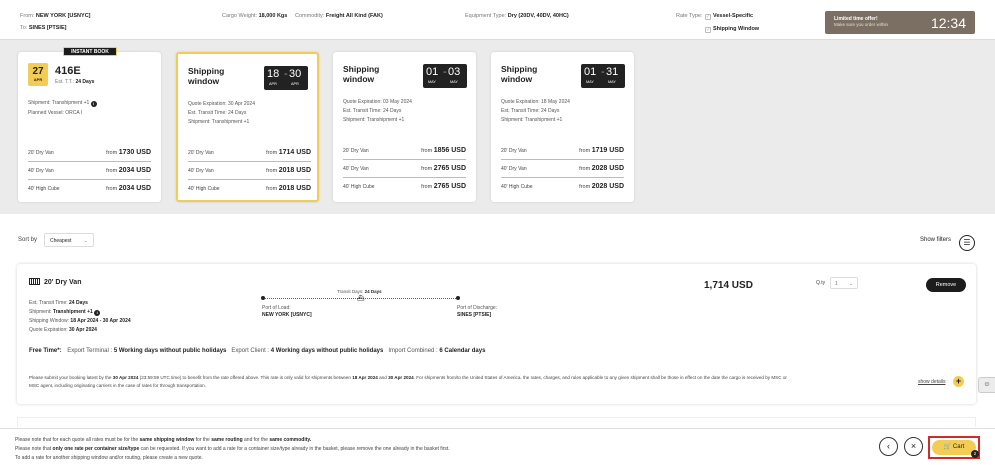  What do you see at coordinates (43, 28) in the screenshot?
I see `to-field: To: SINES [PTSIE]` at bounding box center [43, 28].